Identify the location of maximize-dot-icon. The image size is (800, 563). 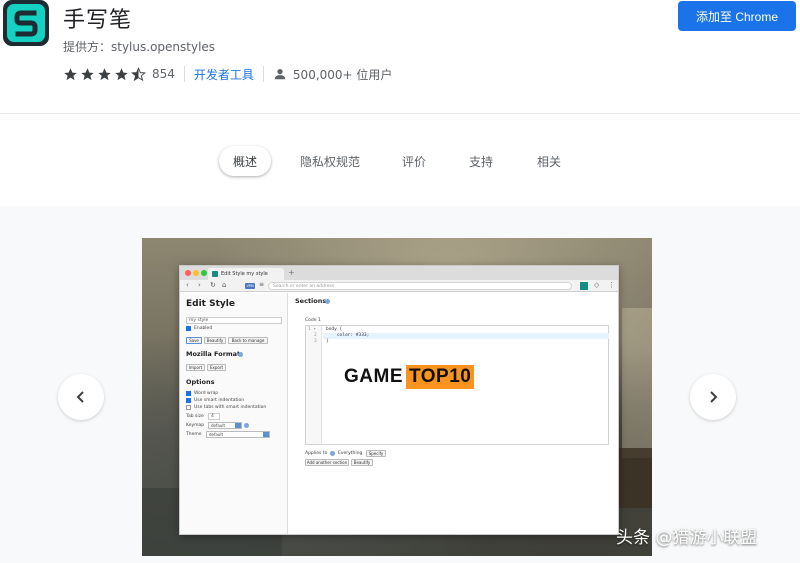
(204, 273).